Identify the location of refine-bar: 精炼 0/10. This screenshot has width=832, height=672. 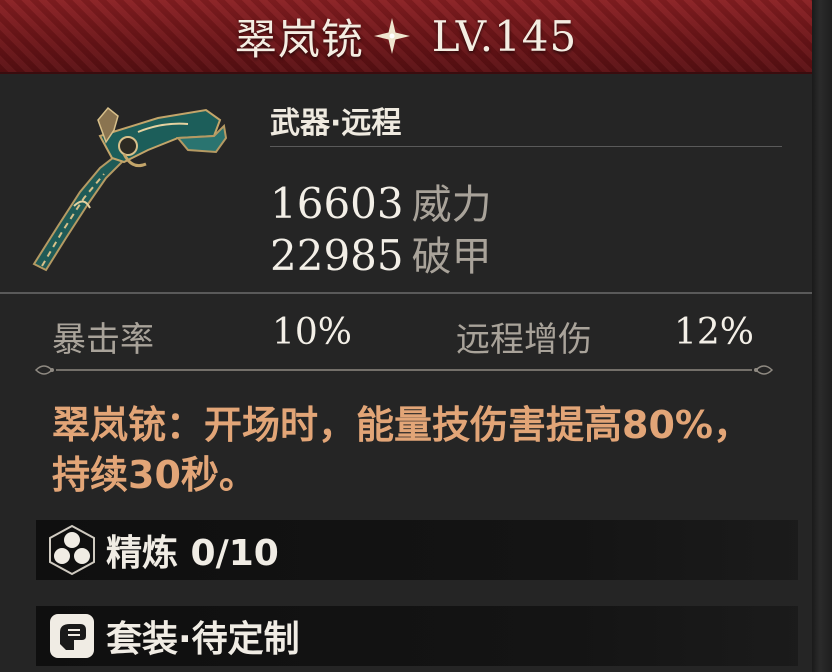
(417, 550).